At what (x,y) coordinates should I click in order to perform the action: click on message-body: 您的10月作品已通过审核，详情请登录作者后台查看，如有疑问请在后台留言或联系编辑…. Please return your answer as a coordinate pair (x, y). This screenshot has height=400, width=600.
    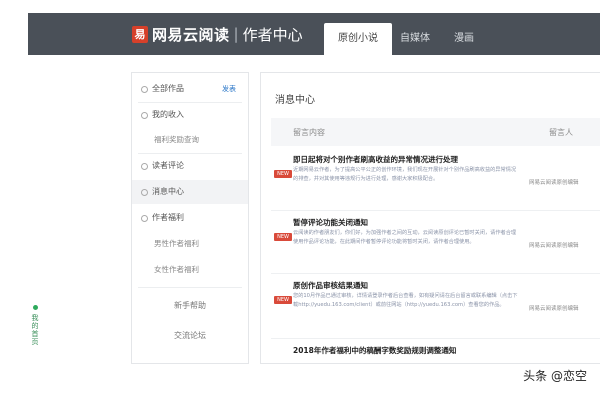
    Looking at the image, I should click on (405, 300).